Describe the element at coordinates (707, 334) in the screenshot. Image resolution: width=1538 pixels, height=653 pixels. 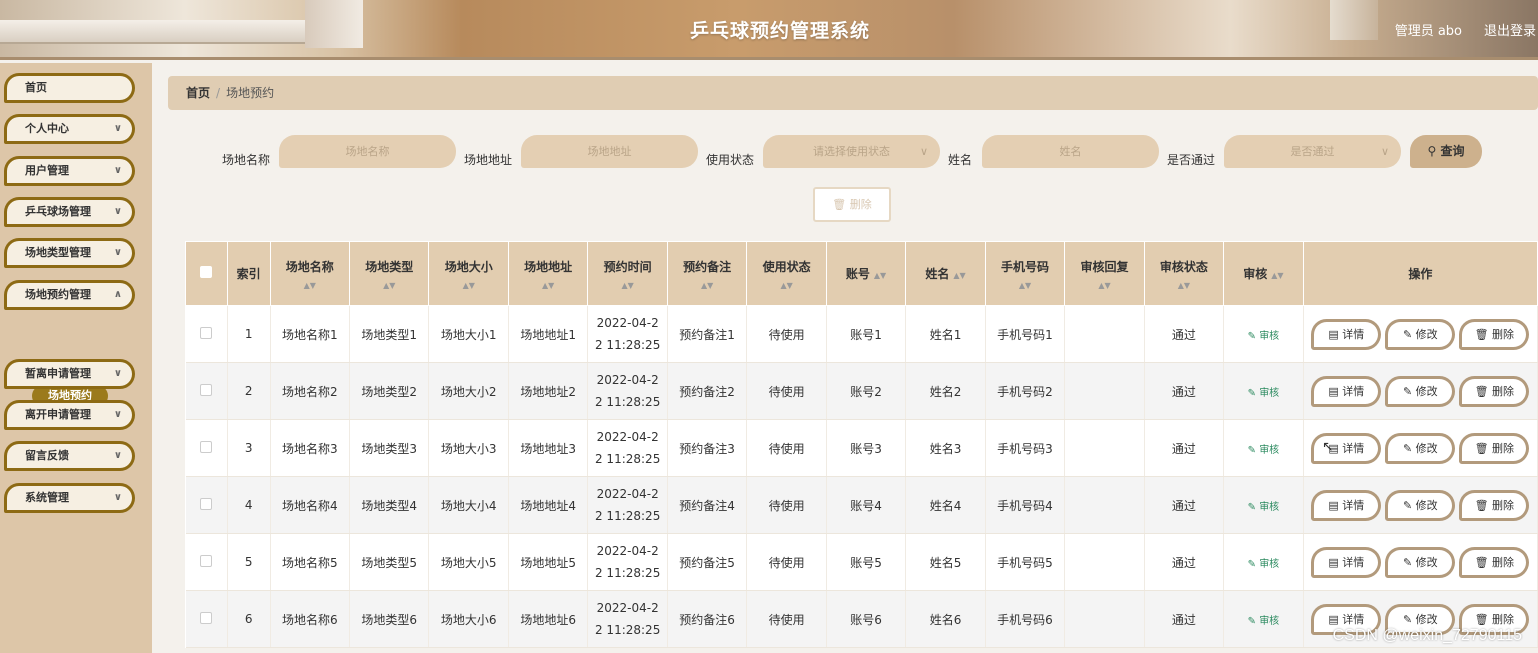
I see `cell-remark: 预约备注1` at that location.